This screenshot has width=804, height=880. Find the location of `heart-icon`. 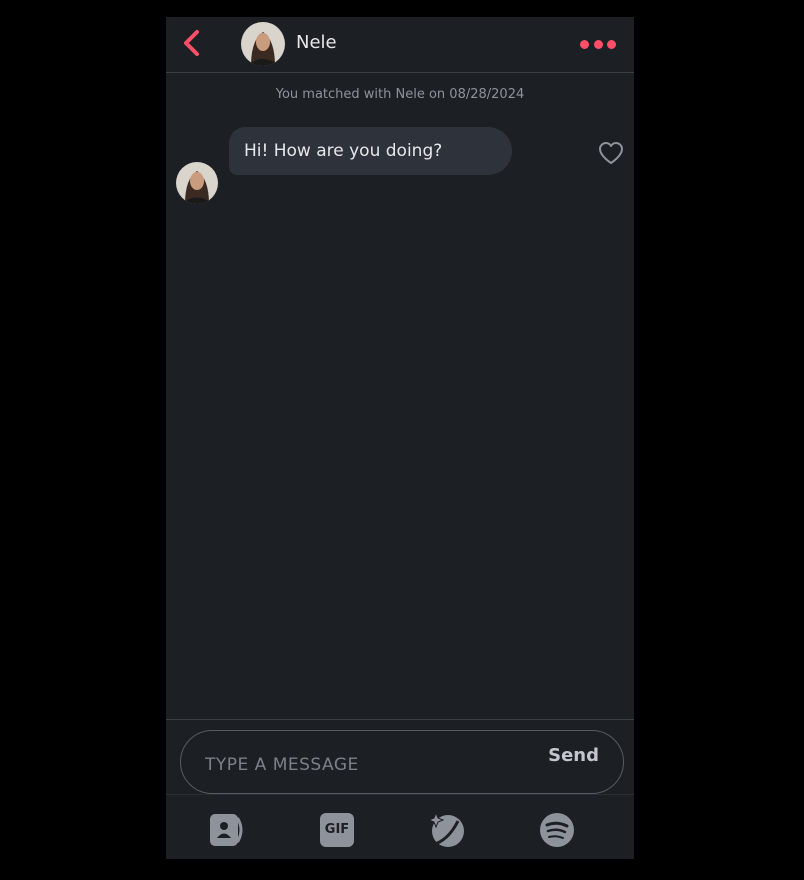

heart-icon is located at coordinates (611, 153).